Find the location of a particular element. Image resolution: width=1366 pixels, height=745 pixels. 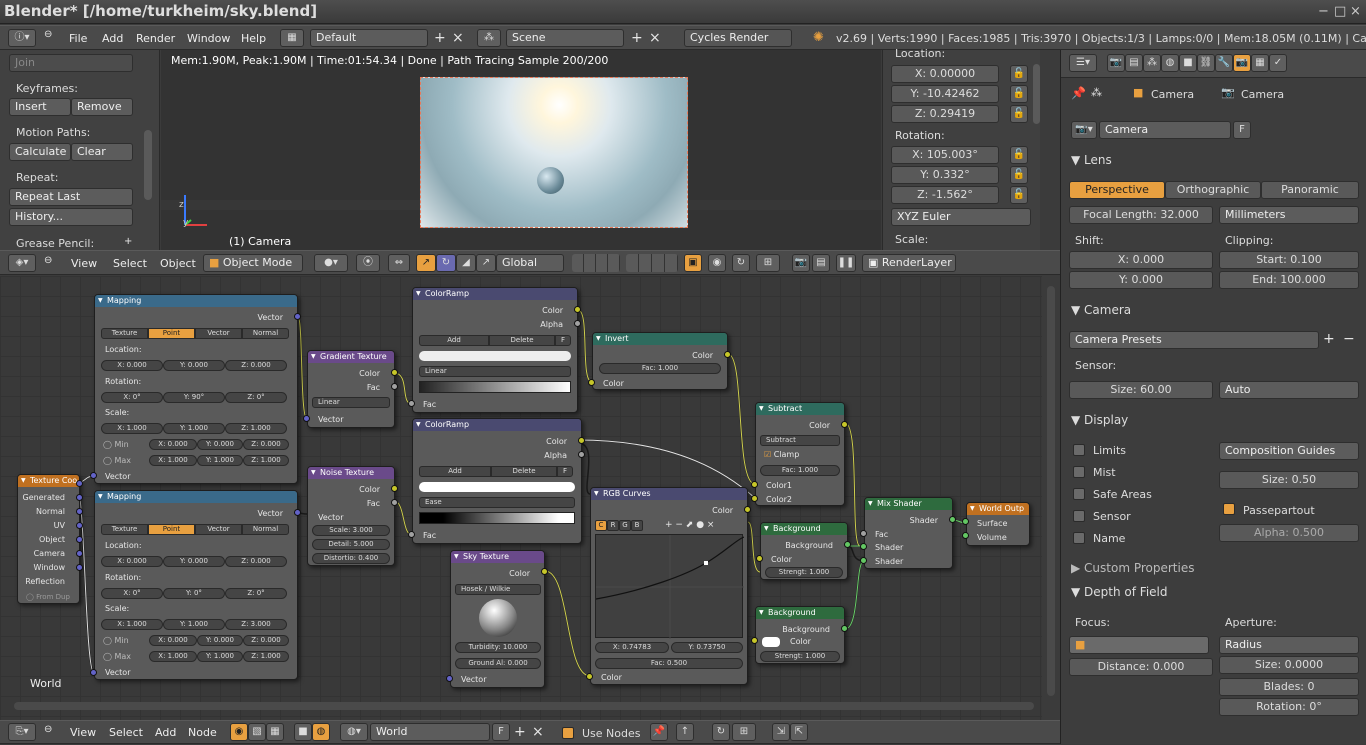

fac-field: Fac: 0.500 is located at coordinates (669, 663).